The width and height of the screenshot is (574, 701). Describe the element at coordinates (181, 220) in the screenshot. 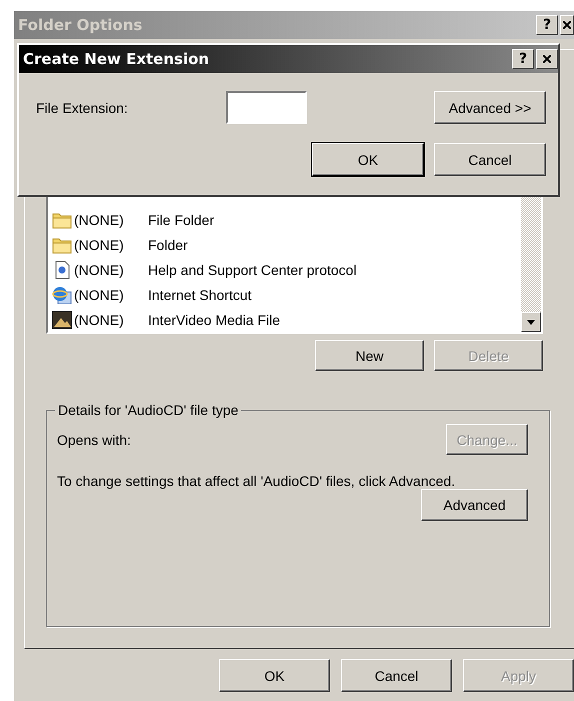

I see `file-type-name: File Folder` at that location.